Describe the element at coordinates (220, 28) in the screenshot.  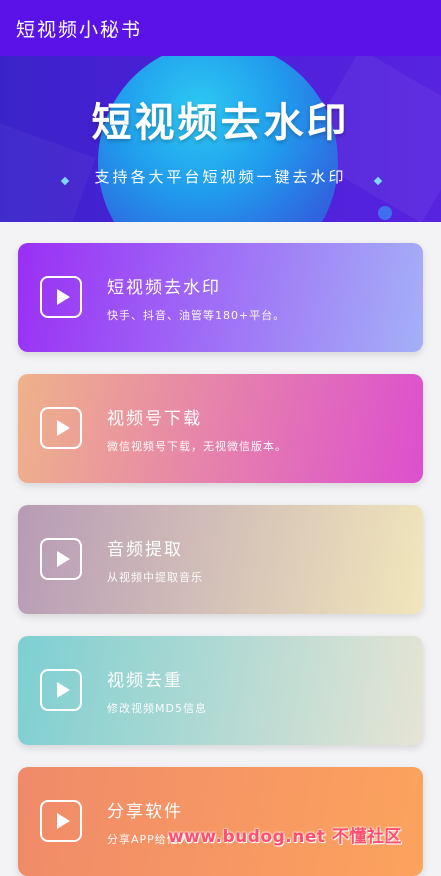
I see `app-bar: 短视频小秘书` at that location.